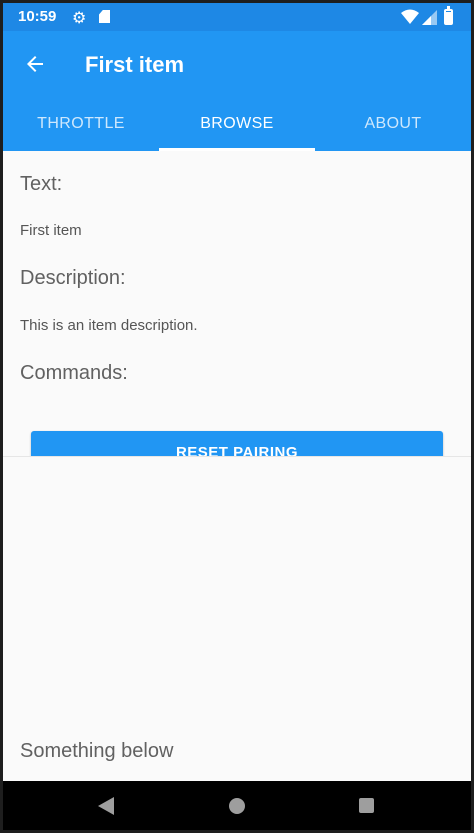  Describe the element at coordinates (41, 184) in the screenshot. I see `text-label: Text:` at that location.